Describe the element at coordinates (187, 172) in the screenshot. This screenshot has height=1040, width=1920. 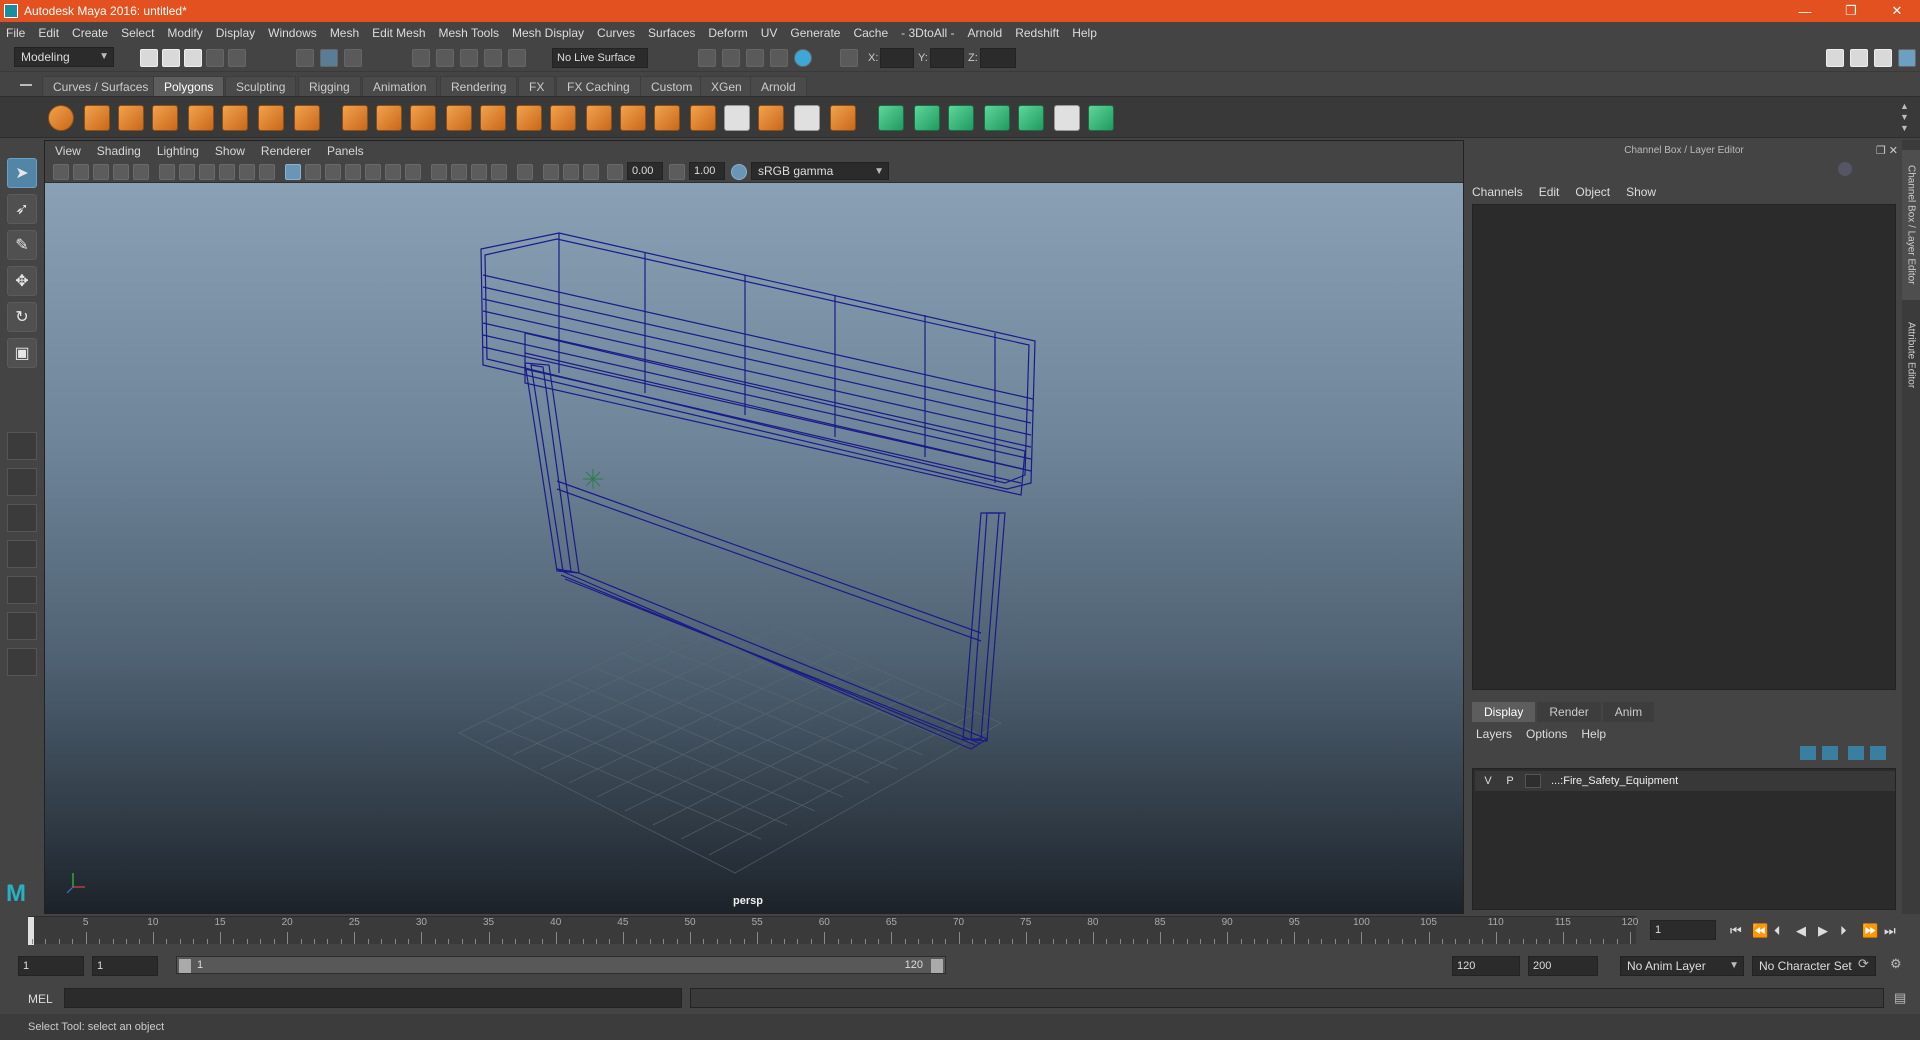
I see `film-gate-icon` at that location.